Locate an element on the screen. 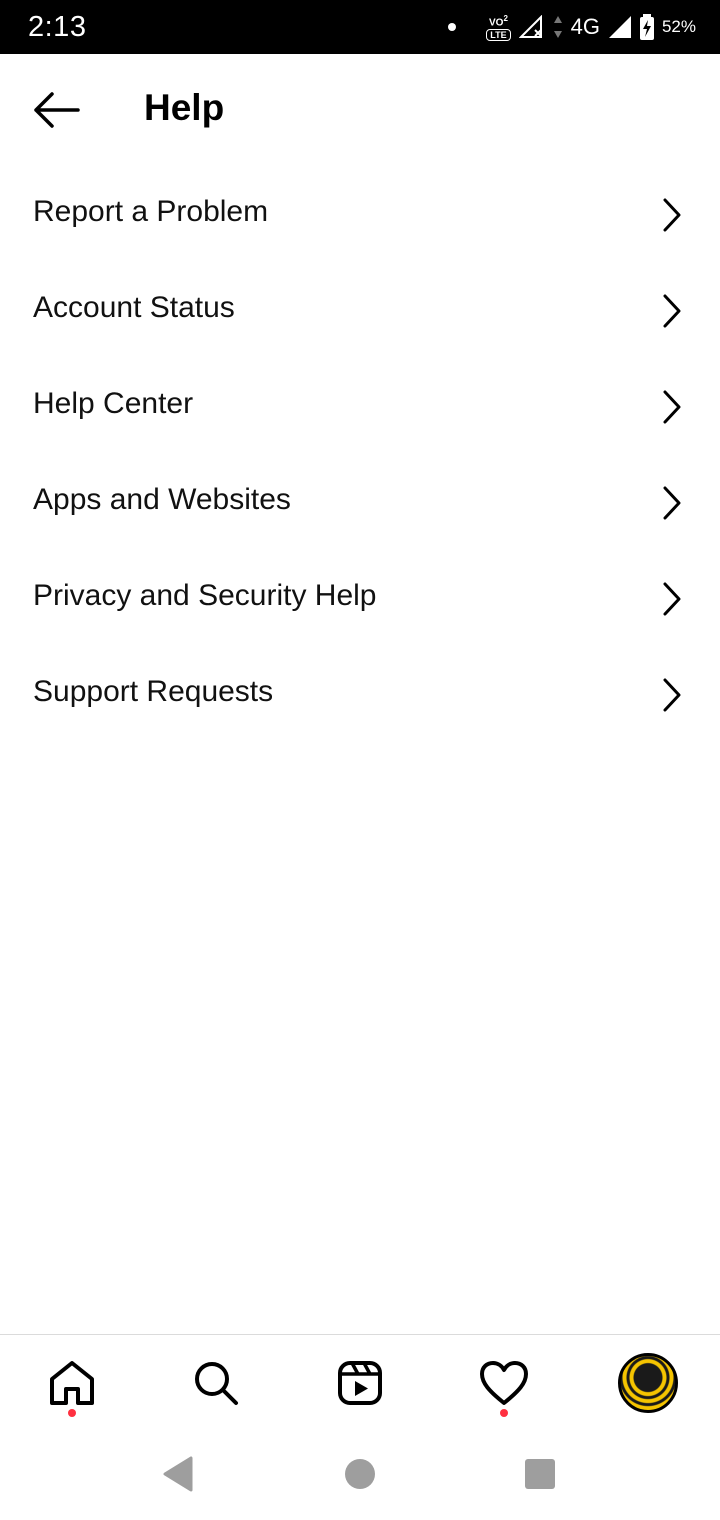 The height and width of the screenshot is (1520, 720). page-title: Help is located at coordinates (184, 107).